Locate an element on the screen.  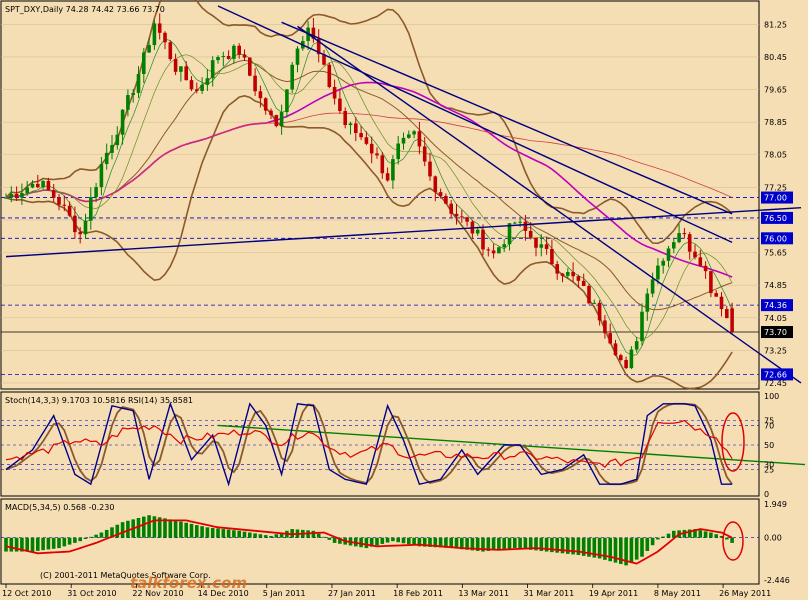
price-level-label: 72.66 is located at coordinates (775, 374).